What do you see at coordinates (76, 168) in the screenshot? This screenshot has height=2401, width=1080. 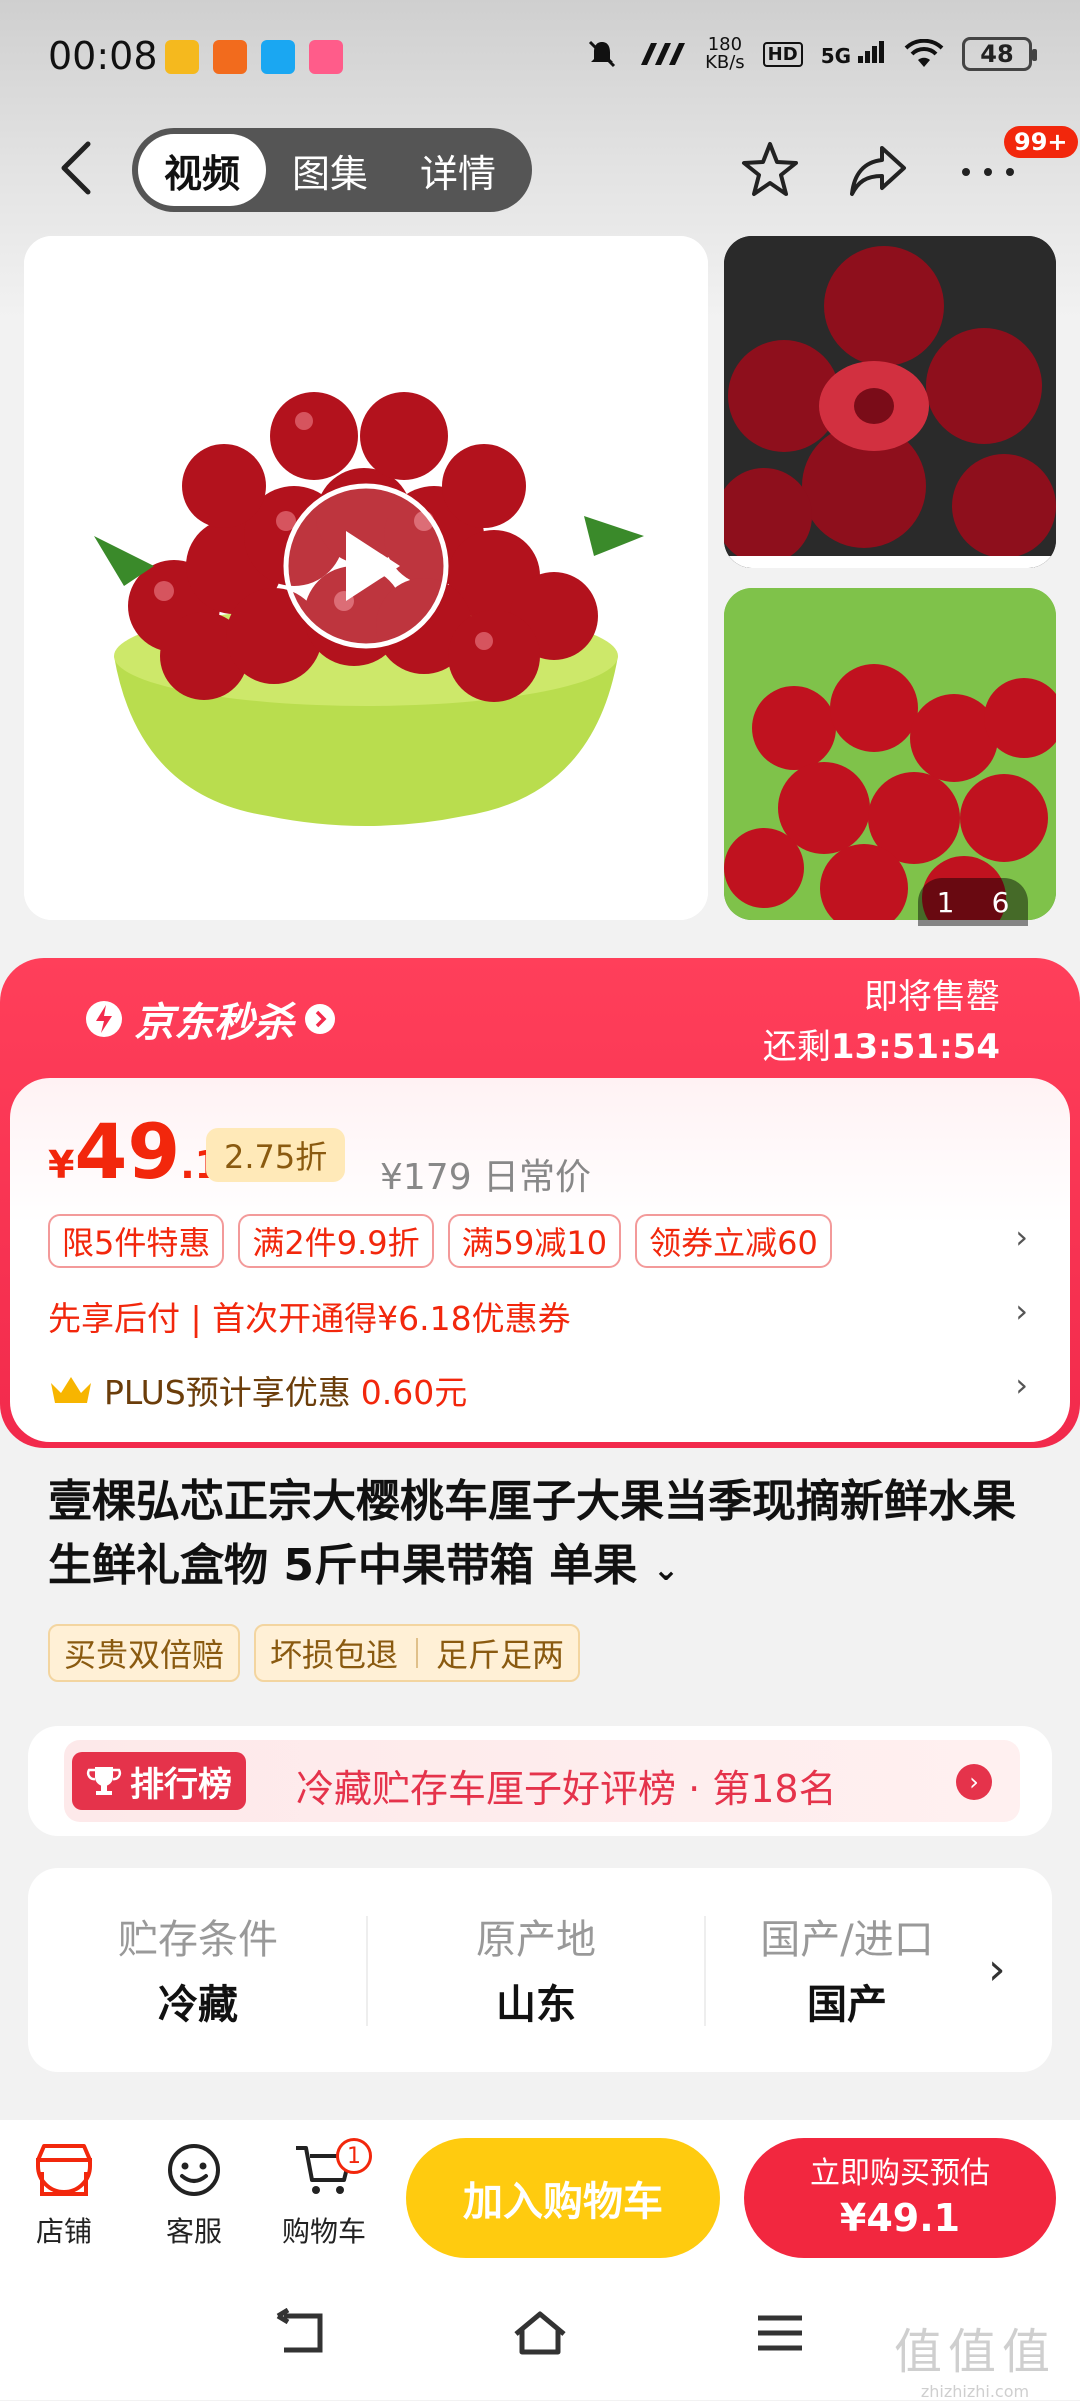 I see `back-arrow-icon` at bounding box center [76, 168].